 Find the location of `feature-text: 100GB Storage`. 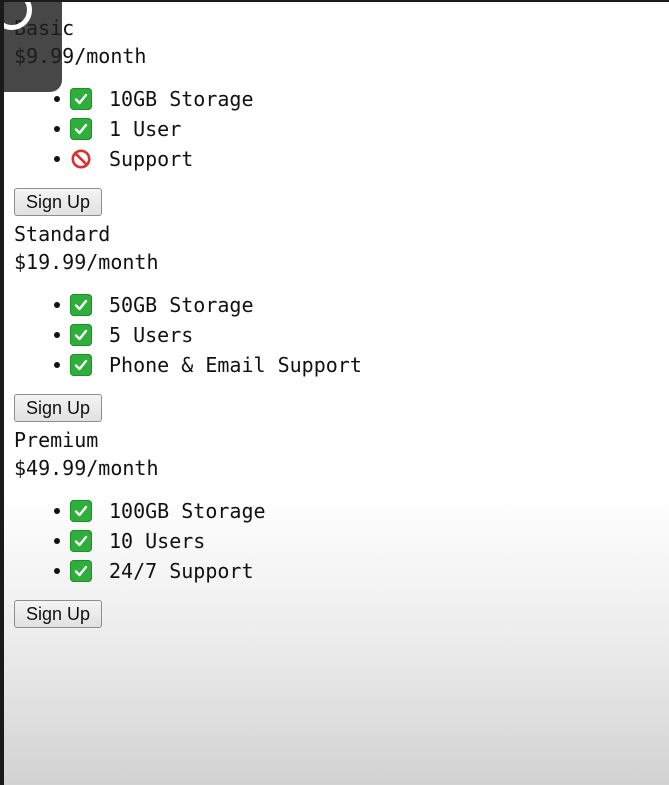

feature-text: 100GB Storage is located at coordinates (187, 511).